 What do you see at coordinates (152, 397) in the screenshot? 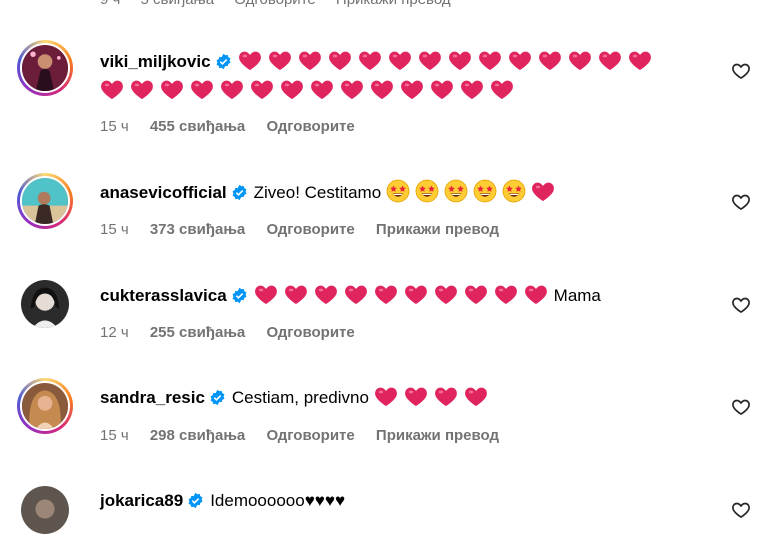
I see `comment-username: sandra_resic` at bounding box center [152, 397].